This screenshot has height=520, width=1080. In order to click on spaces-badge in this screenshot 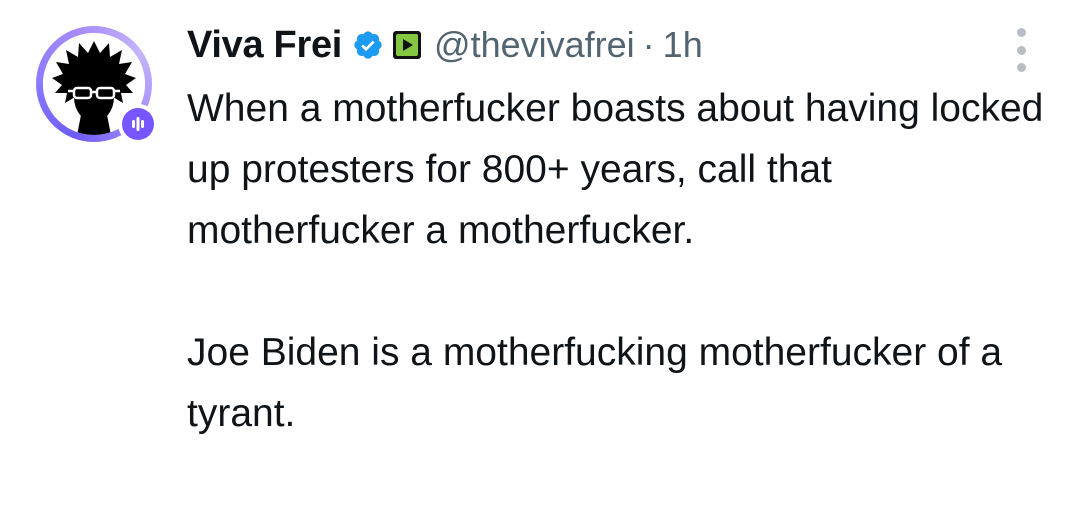, I will do `click(138, 124)`.